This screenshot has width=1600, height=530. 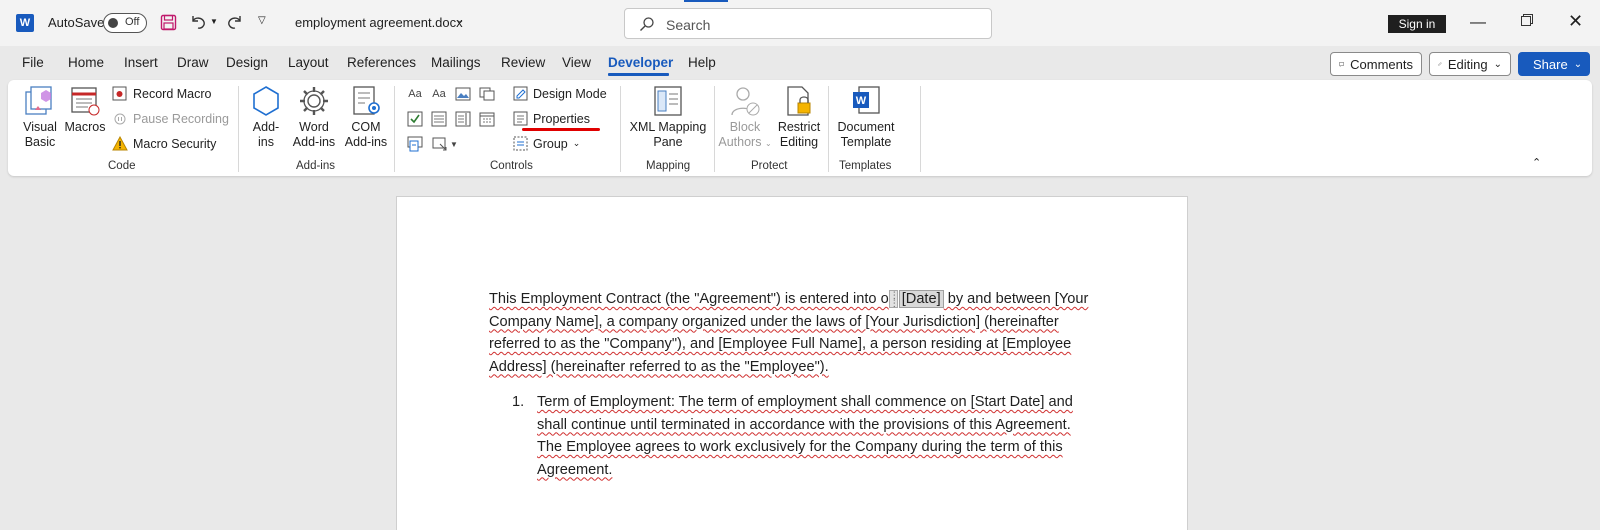 What do you see at coordinates (706, 1) in the screenshot?
I see `title-accent-line` at bounding box center [706, 1].